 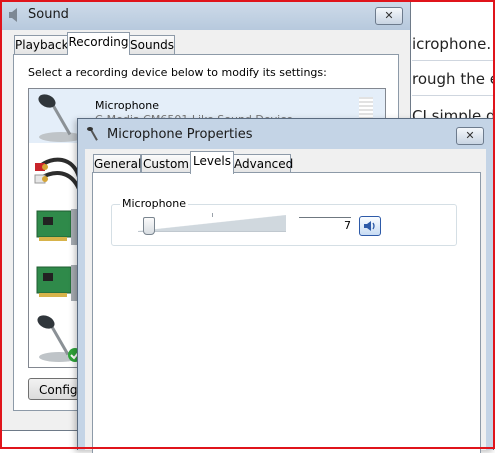 What do you see at coordinates (152, 45) in the screenshot?
I see `tab-sounds: Sounds` at bounding box center [152, 45].